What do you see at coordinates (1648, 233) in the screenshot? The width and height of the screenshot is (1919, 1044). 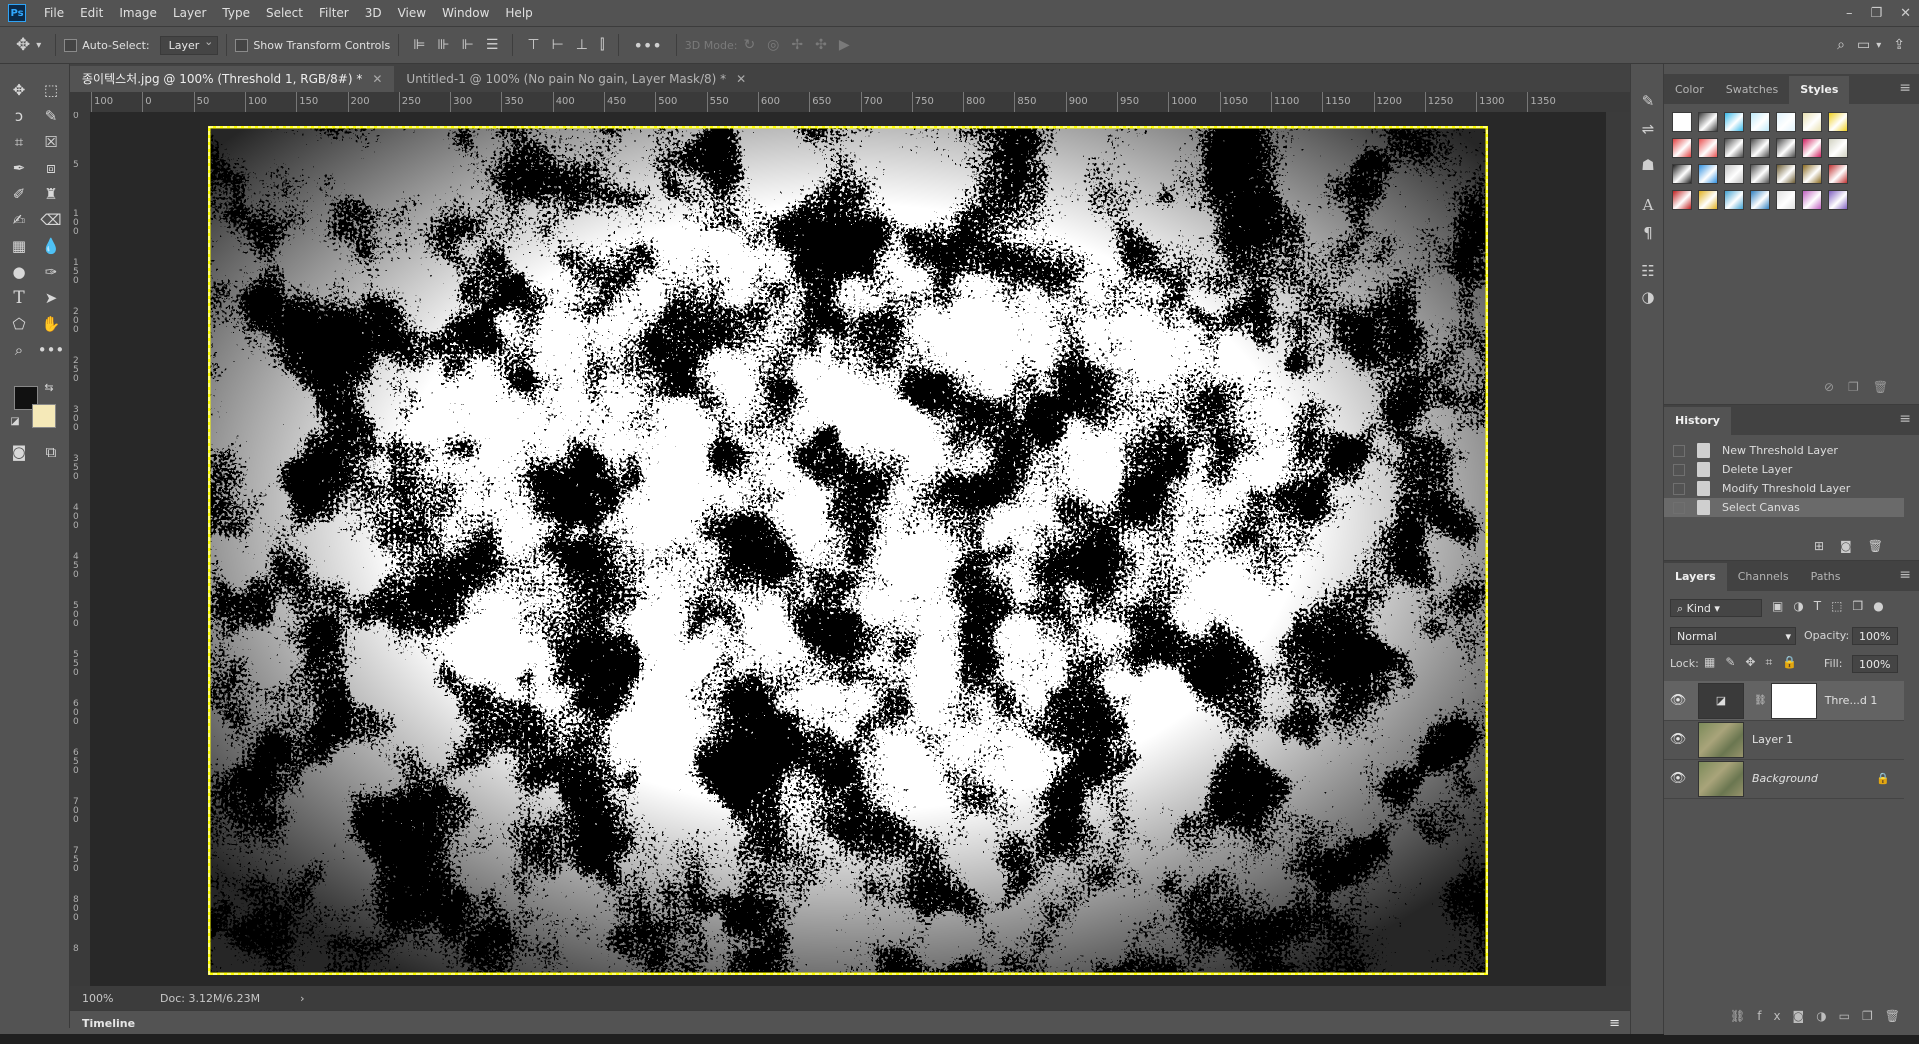 I see `paragraph-icon: ¶` at bounding box center [1648, 233].